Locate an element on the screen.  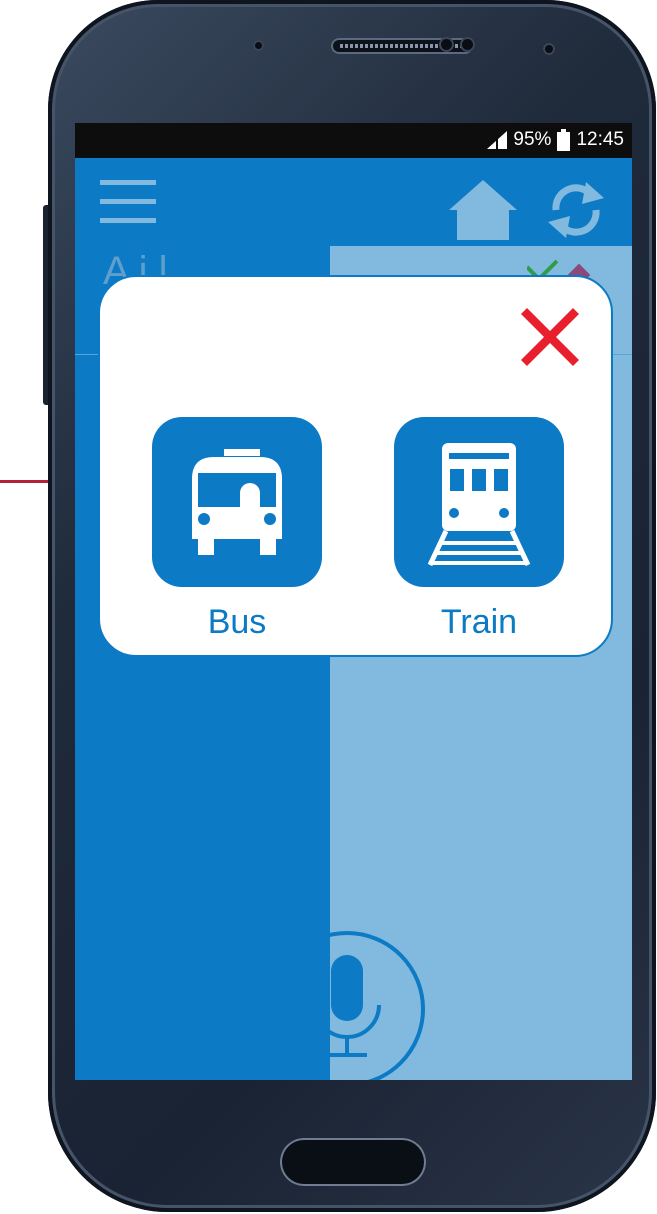
close-x-icon is located at coordinates (550, 337).